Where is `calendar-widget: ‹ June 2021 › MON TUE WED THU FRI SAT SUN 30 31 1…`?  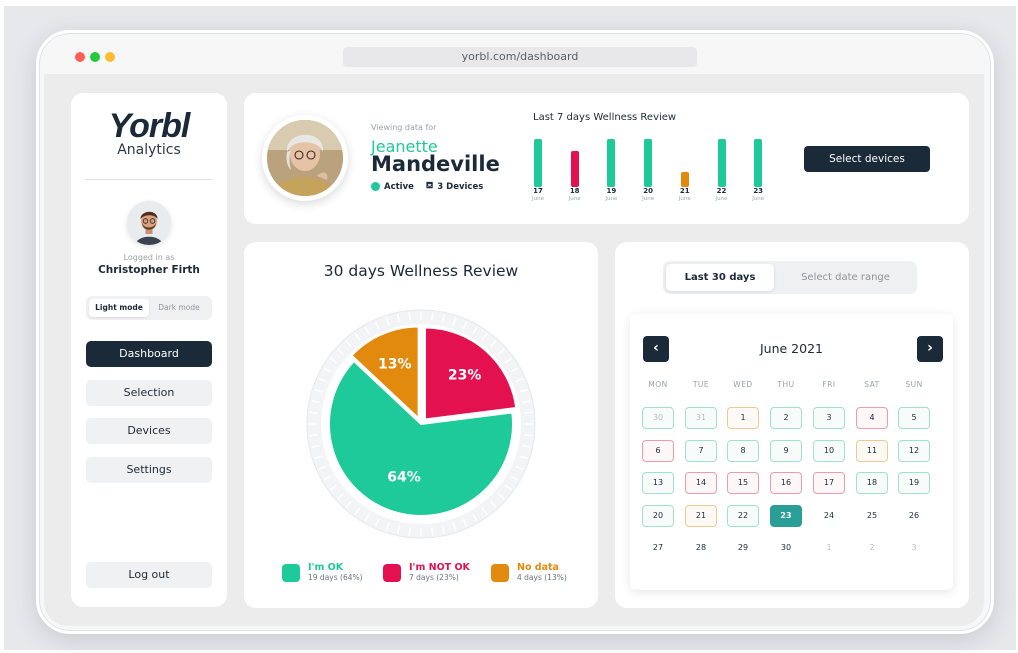 calendar-widget: ‹ June 2021 › MON TUE WED THU FRI SAT SUN 30 31 1… is located at coordinates (791, 452).